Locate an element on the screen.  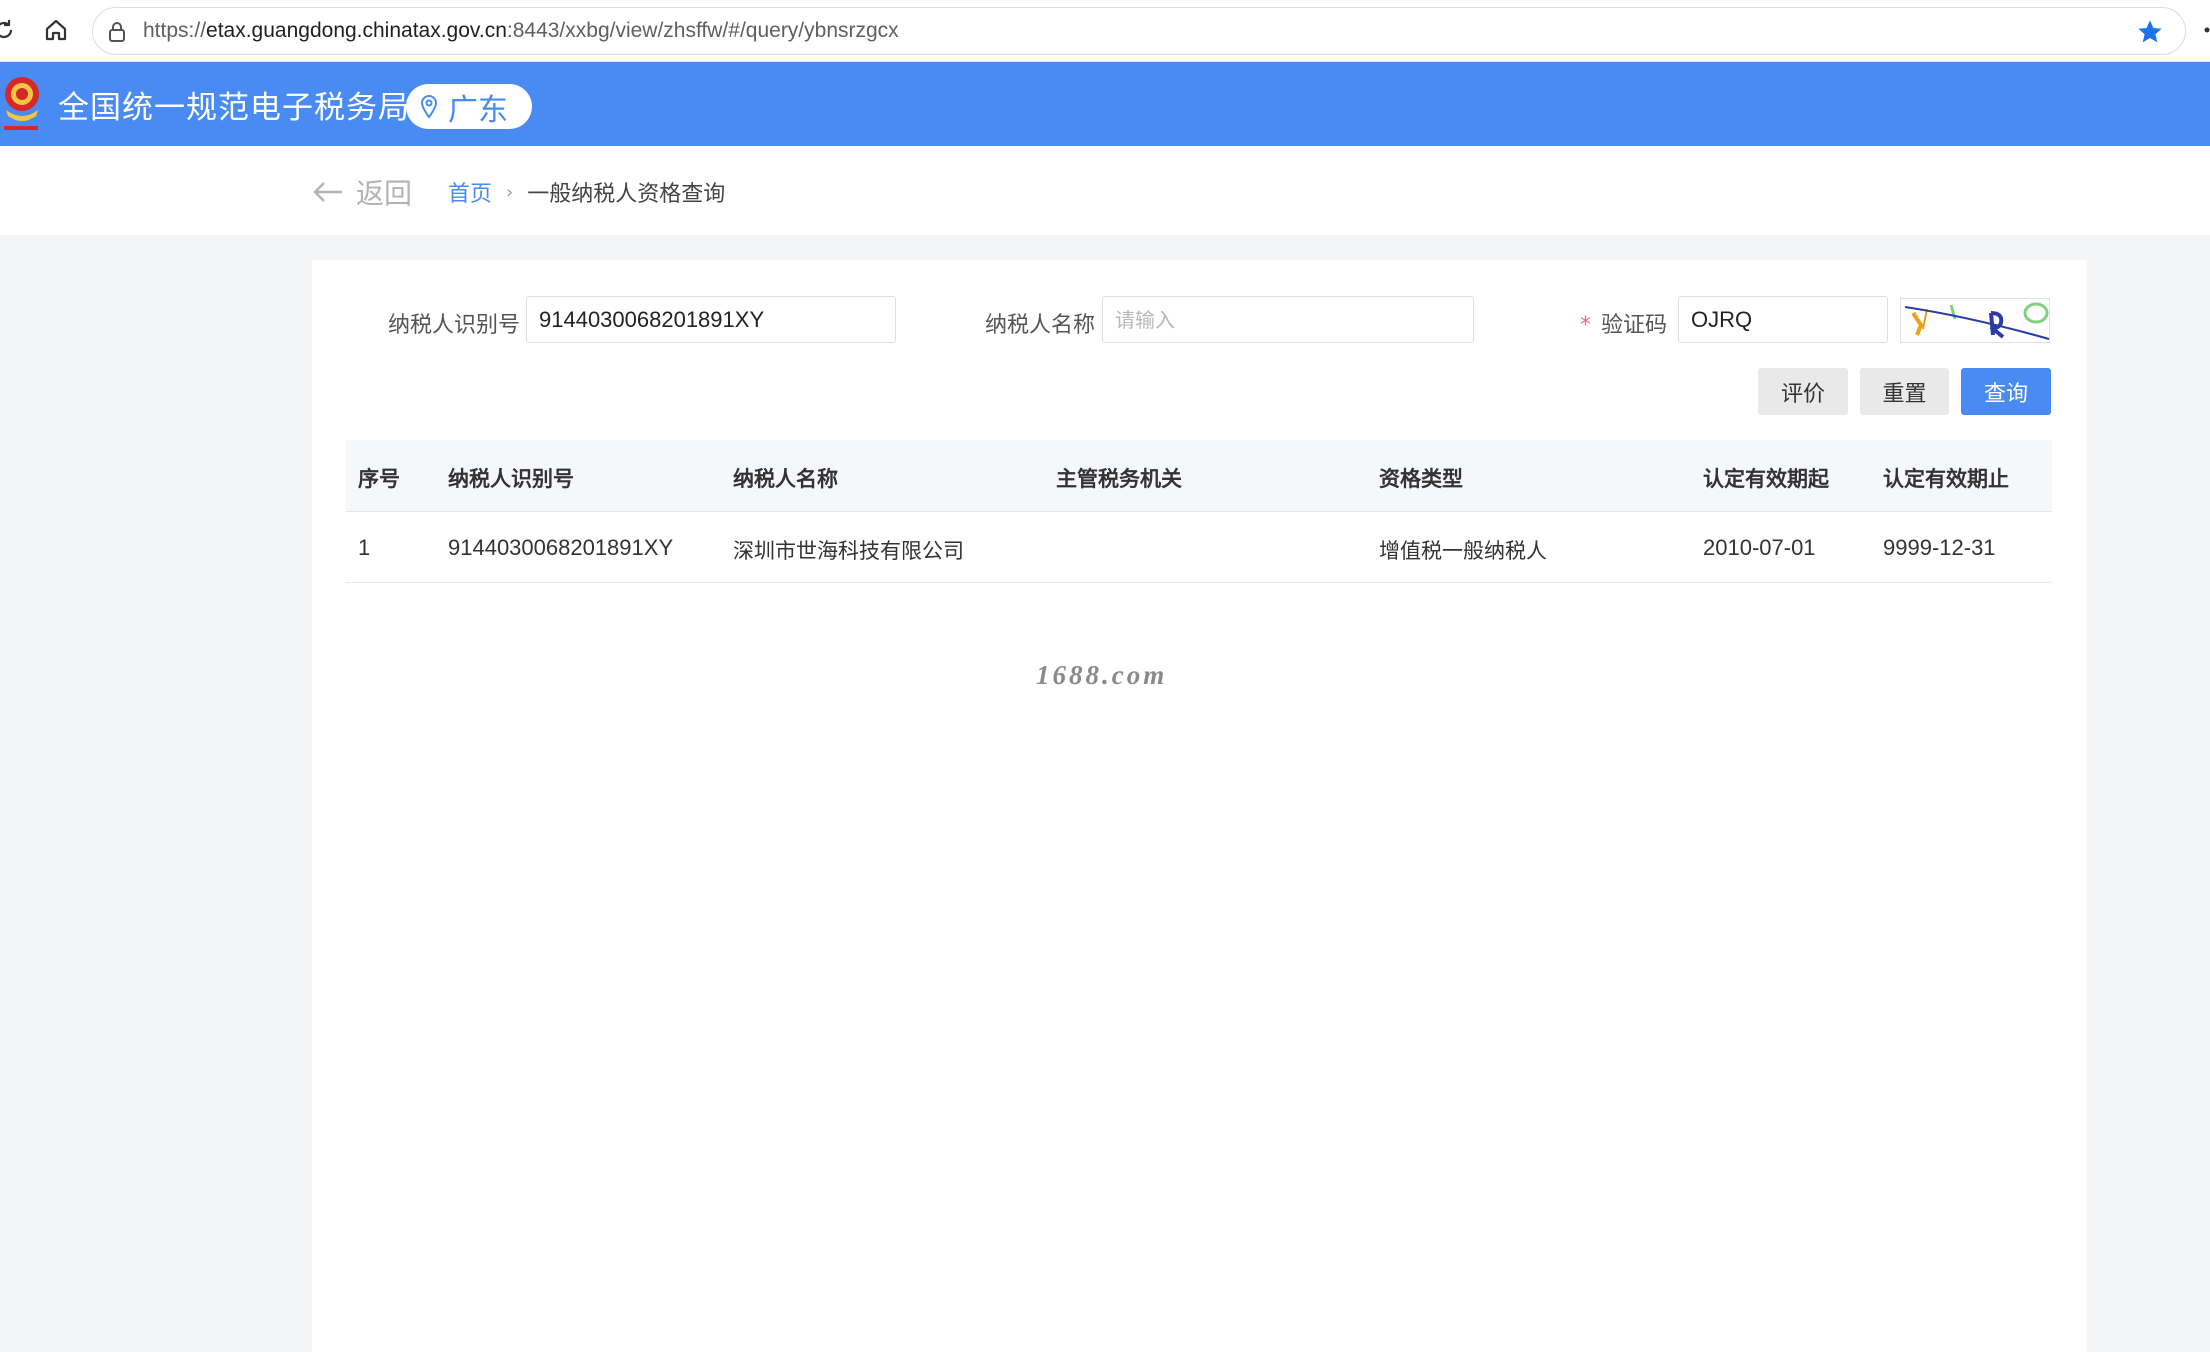
captcha-label-text: 验证码 is located at coordinates (1634, 325).